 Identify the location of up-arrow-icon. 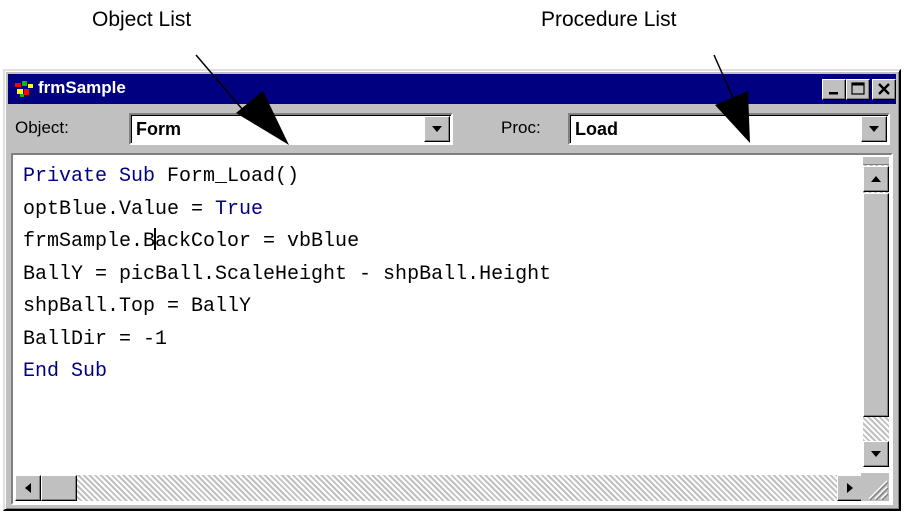
(876, 179).